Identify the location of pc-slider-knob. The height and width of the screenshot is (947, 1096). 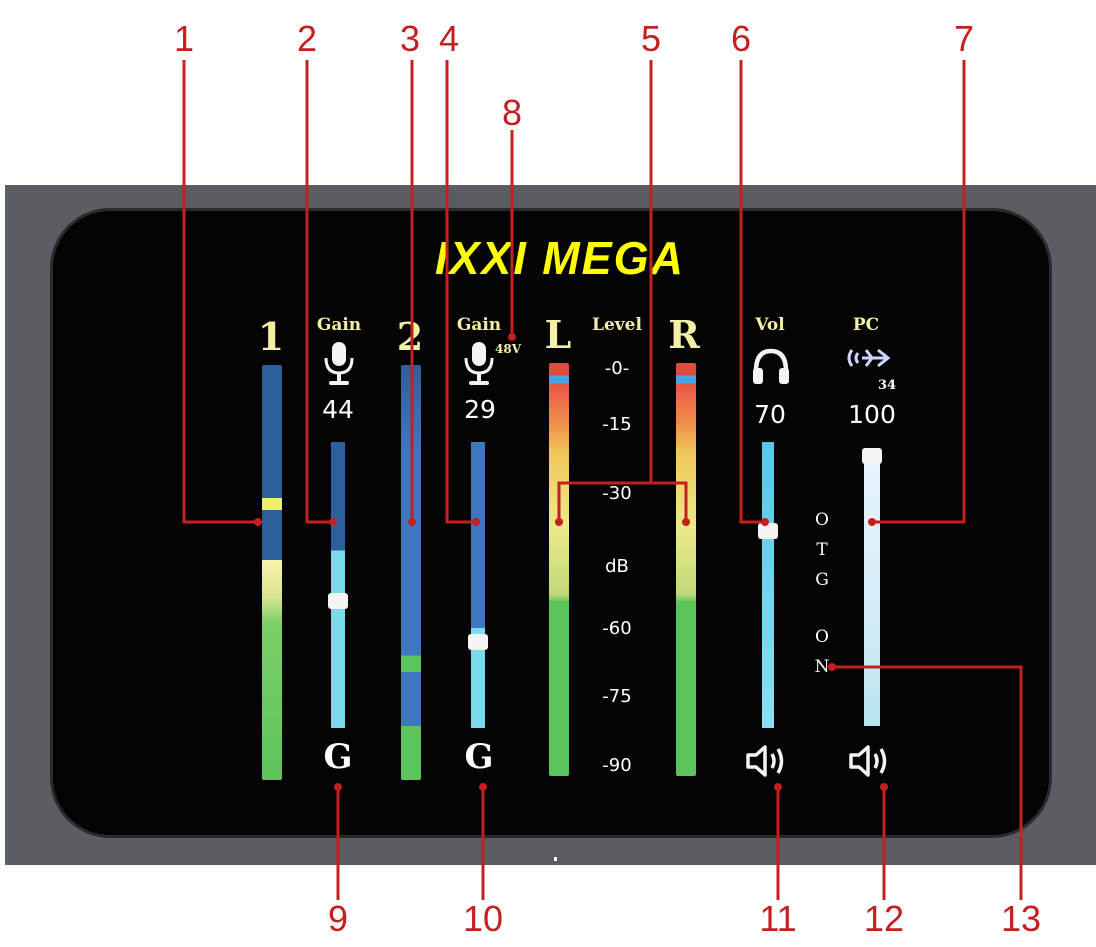
(872, 456).